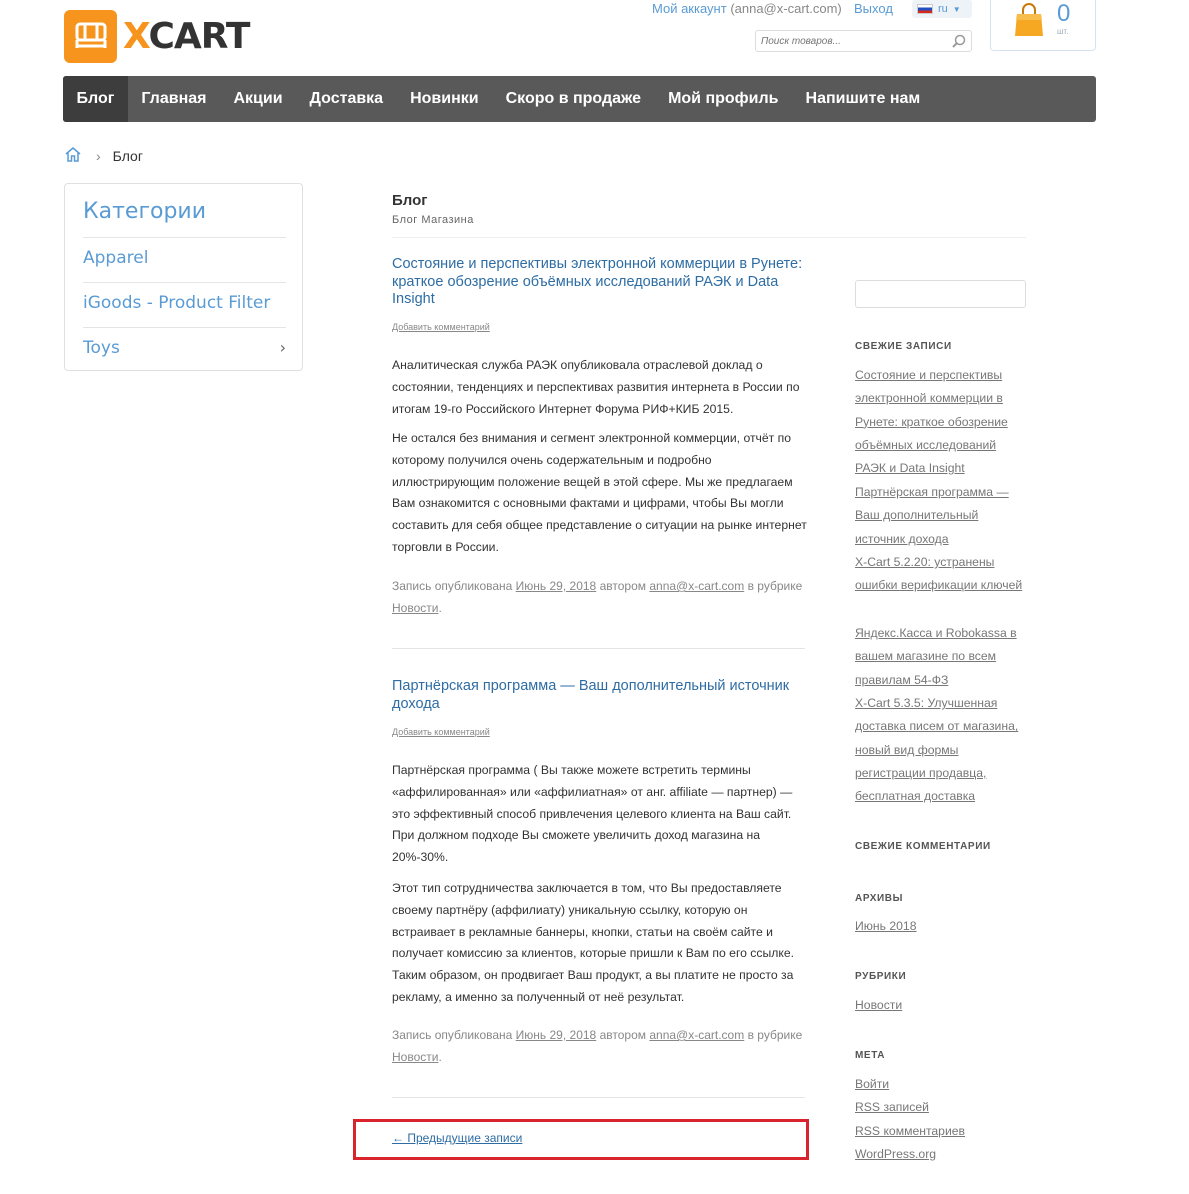  What do you see at coordinates (863, 99) in the screenshot?
I see `nav-item-contact-us: Напишите нам` at bounding box center [863, 99].